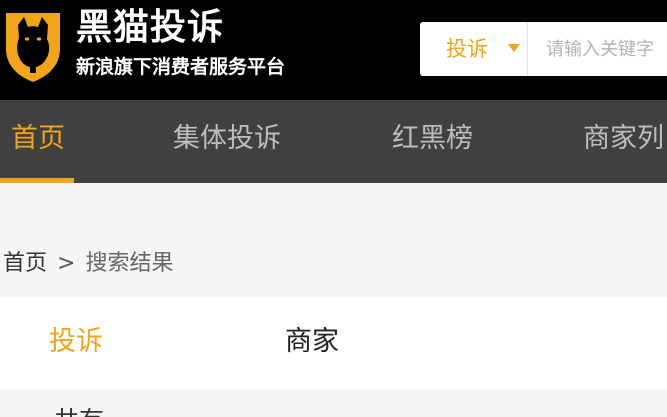 The height and width of the screenshot is (417, 667). I want to click on tab-merchants: 商家, so click(312, 342).